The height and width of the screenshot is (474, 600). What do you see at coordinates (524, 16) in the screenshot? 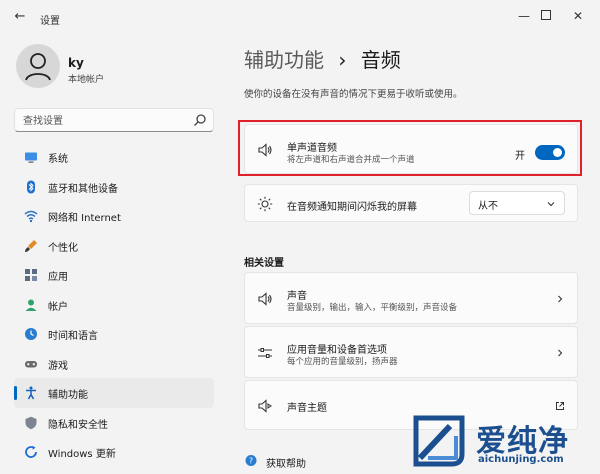
I see `minimize-icon: —` at bounding box center [524, 16].